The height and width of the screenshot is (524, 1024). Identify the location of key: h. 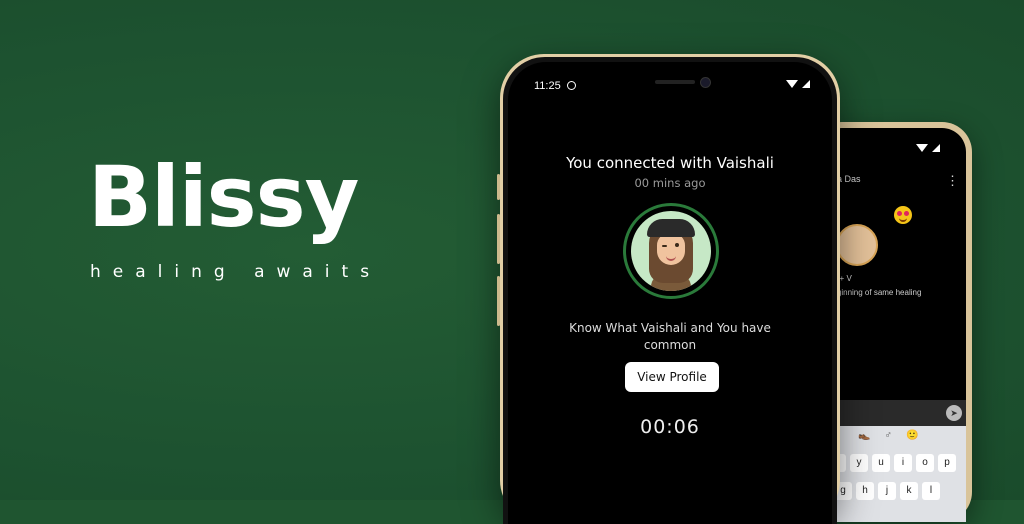
(865, 491).